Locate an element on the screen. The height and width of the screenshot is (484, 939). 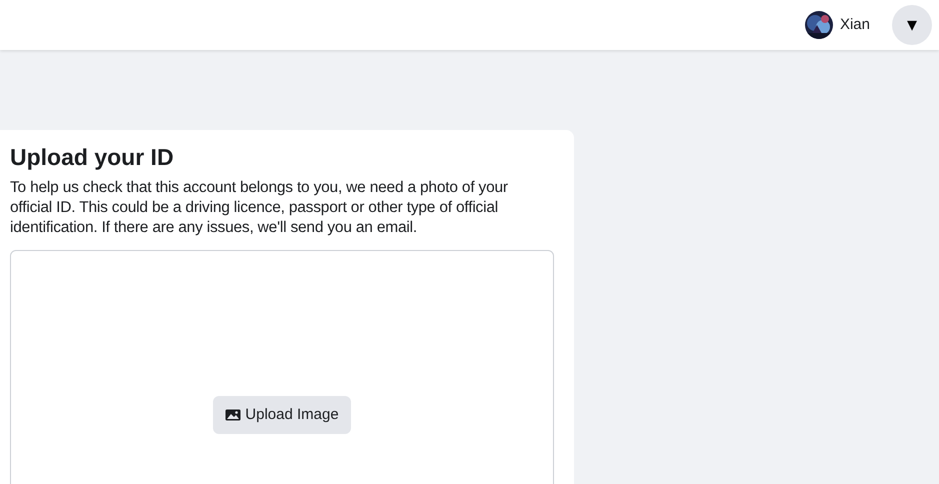
image-icon is located at coordinates (233, 414).